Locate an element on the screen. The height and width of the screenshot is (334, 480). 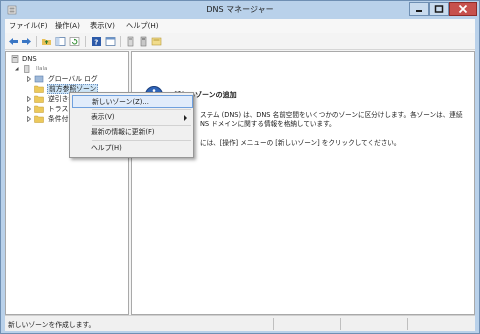
tree-label-dns: DNS is located at coordinates (29, 59).